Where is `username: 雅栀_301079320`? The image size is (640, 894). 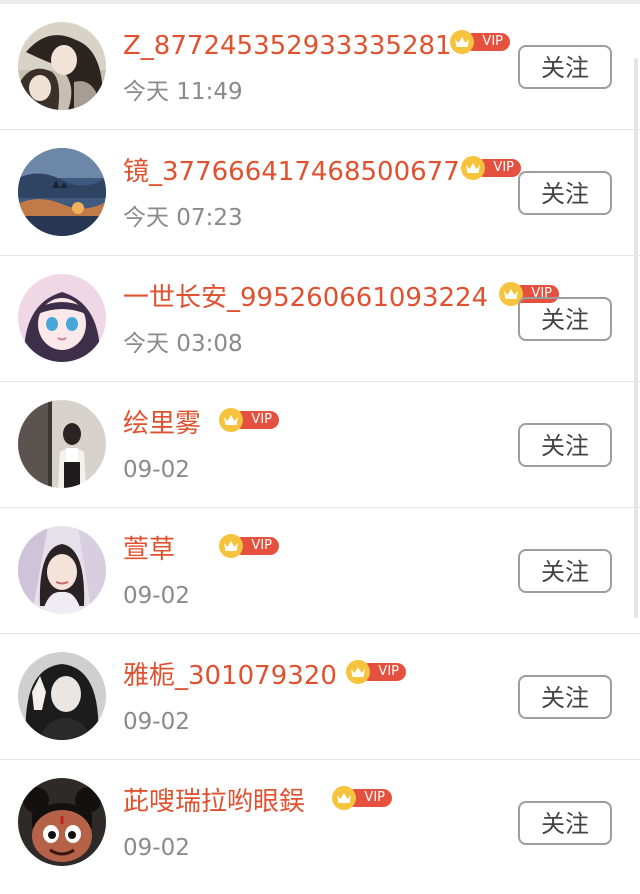
username: 雅栀_301079320 is located at coordinates (230, 676).